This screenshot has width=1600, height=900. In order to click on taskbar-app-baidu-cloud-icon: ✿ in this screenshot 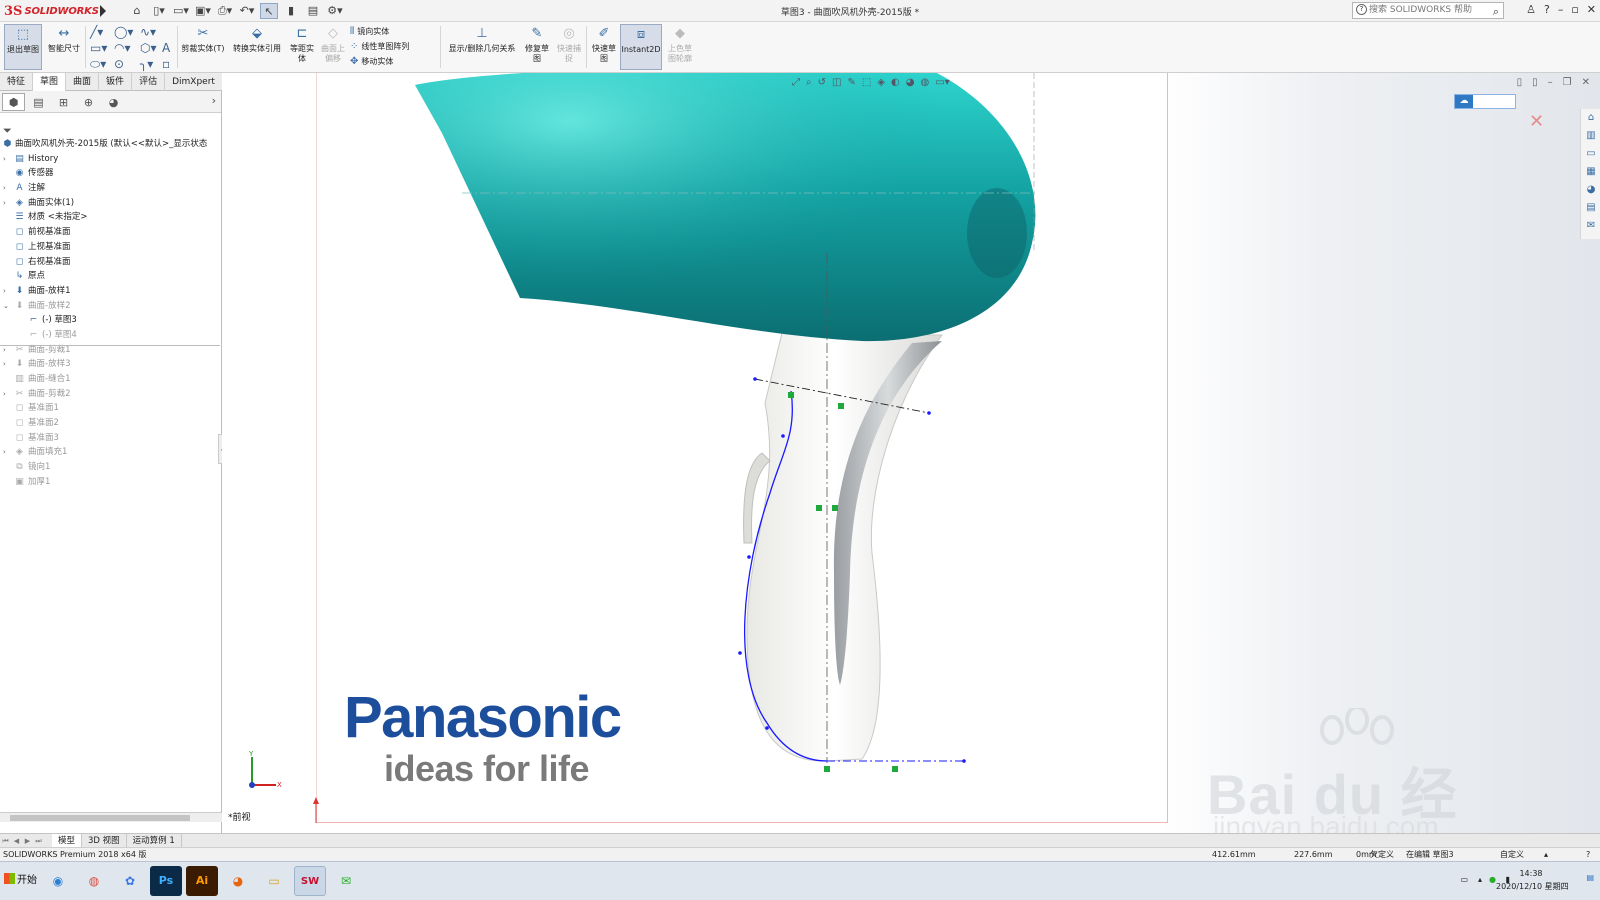, I will do `click(130, 881)`.